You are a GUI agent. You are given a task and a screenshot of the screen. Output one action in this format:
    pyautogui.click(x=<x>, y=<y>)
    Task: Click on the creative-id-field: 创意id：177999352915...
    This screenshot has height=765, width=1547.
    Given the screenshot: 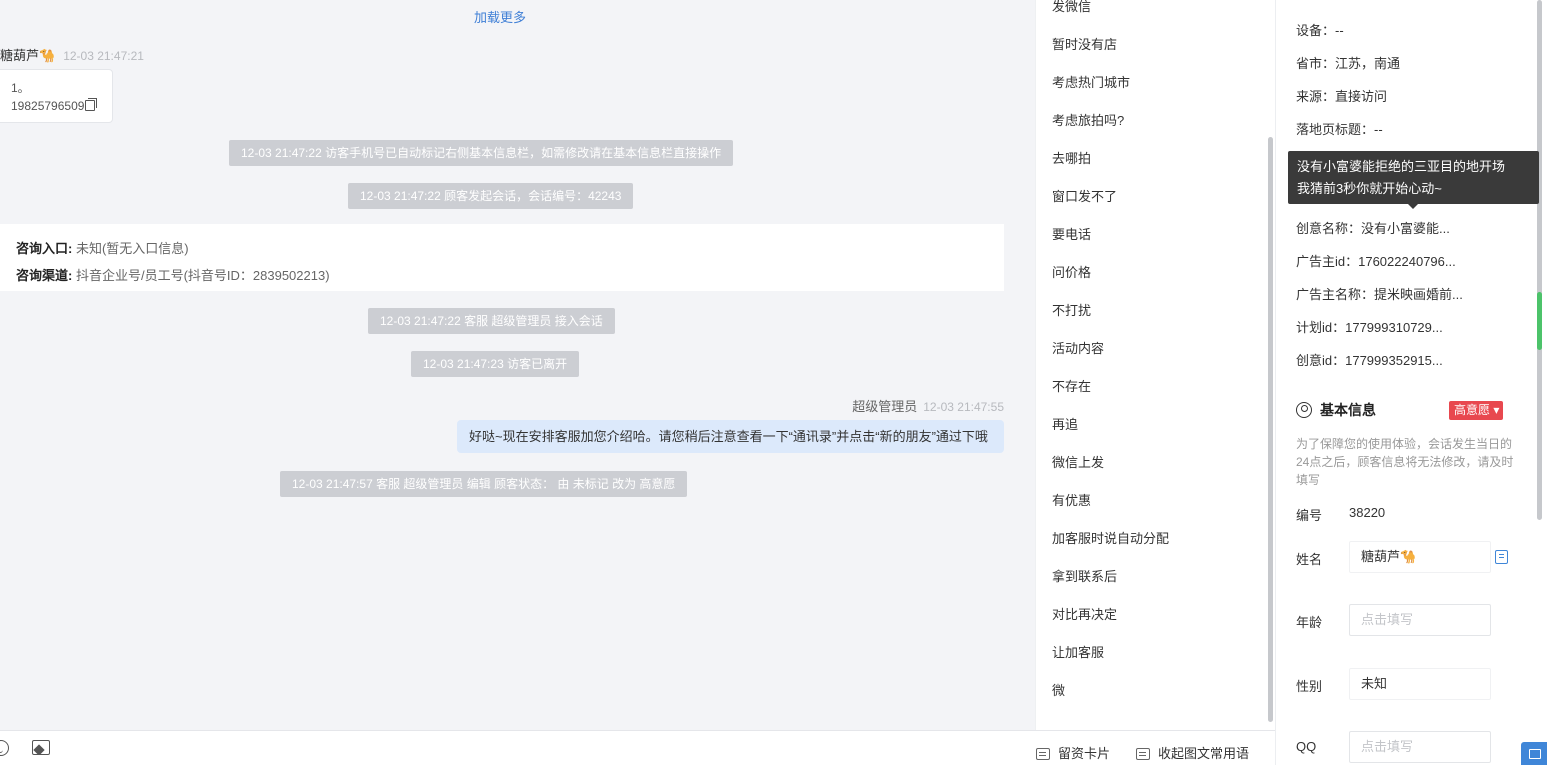 What is the action you would take?
    pyautogui.click(x=1369, y=360)
    